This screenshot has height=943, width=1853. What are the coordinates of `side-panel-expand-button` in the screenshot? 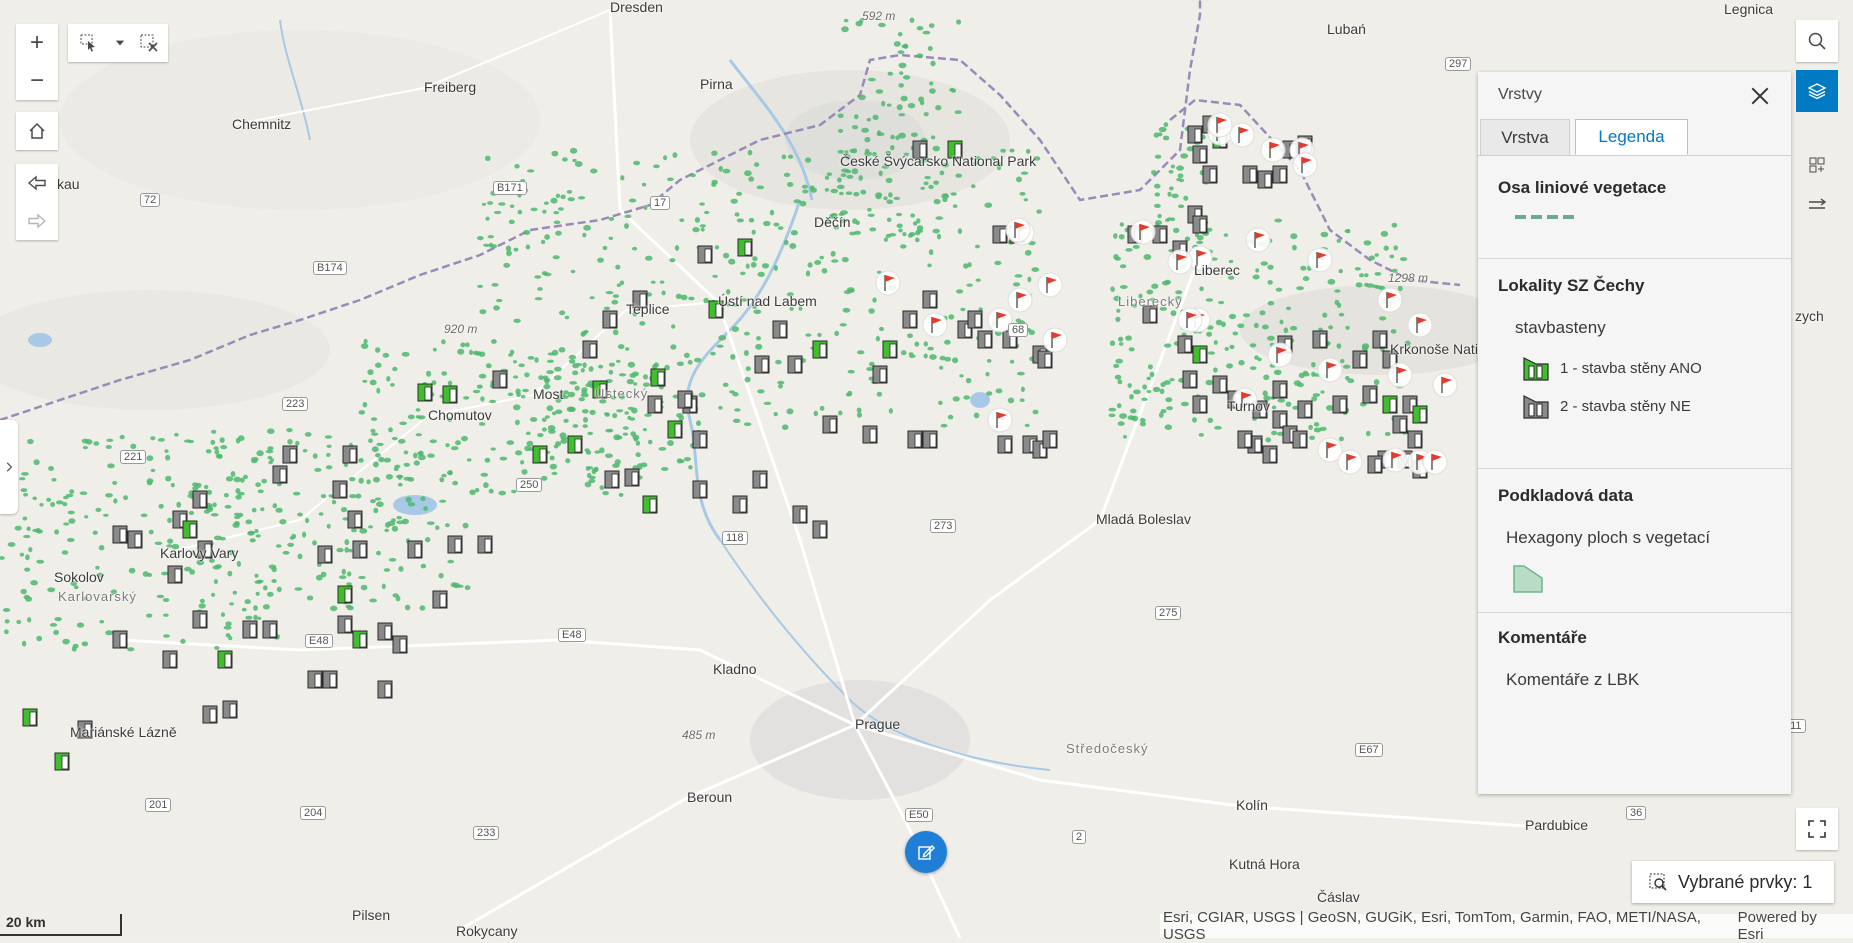 It's located at (9, 467).